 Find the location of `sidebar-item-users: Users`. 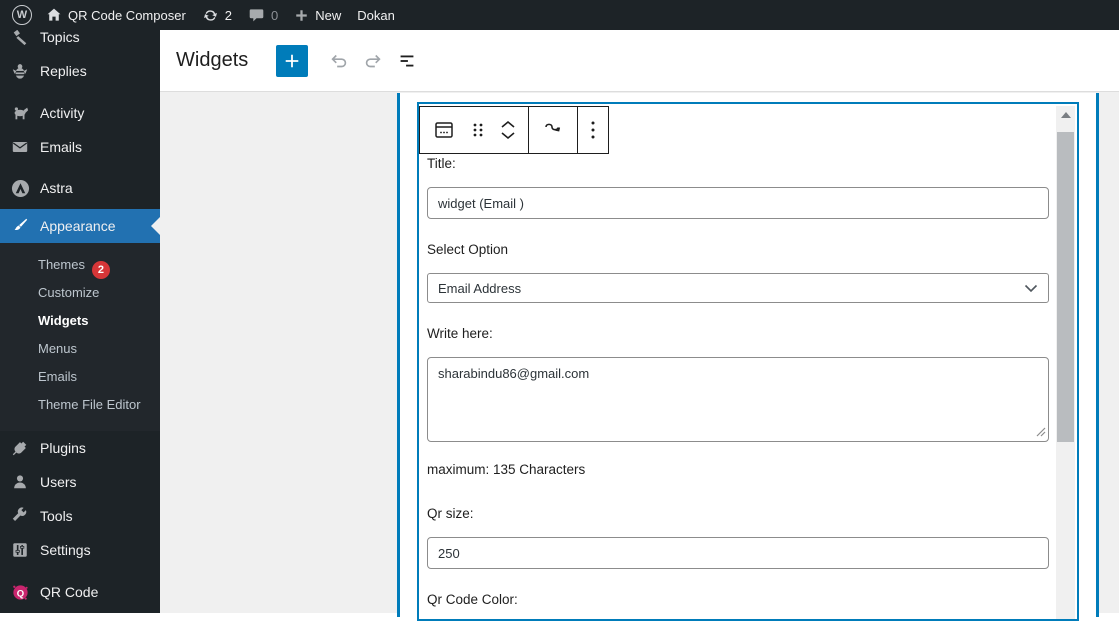

sidebar-item-users: Users is located at coordinates (80, 482).